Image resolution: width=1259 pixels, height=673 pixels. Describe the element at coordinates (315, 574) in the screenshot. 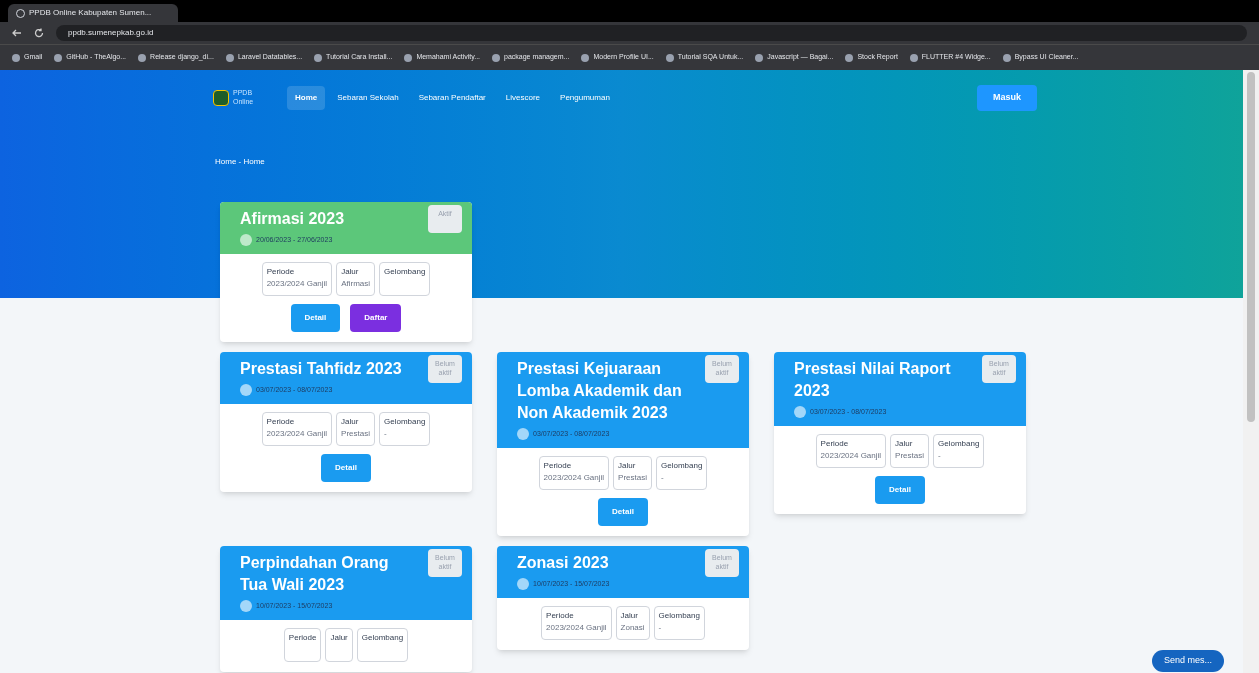

I see `card-title: Perpindahan Orang Tua Wali 2023` at that location.